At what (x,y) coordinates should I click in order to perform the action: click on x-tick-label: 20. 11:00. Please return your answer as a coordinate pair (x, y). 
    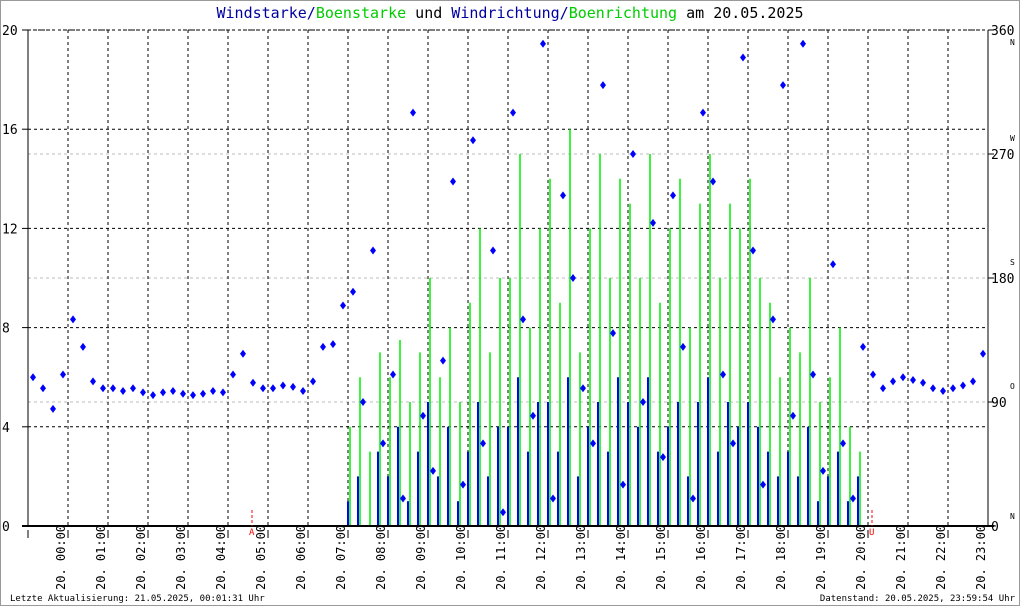
    Looking at the image, I should click on (501, 557).